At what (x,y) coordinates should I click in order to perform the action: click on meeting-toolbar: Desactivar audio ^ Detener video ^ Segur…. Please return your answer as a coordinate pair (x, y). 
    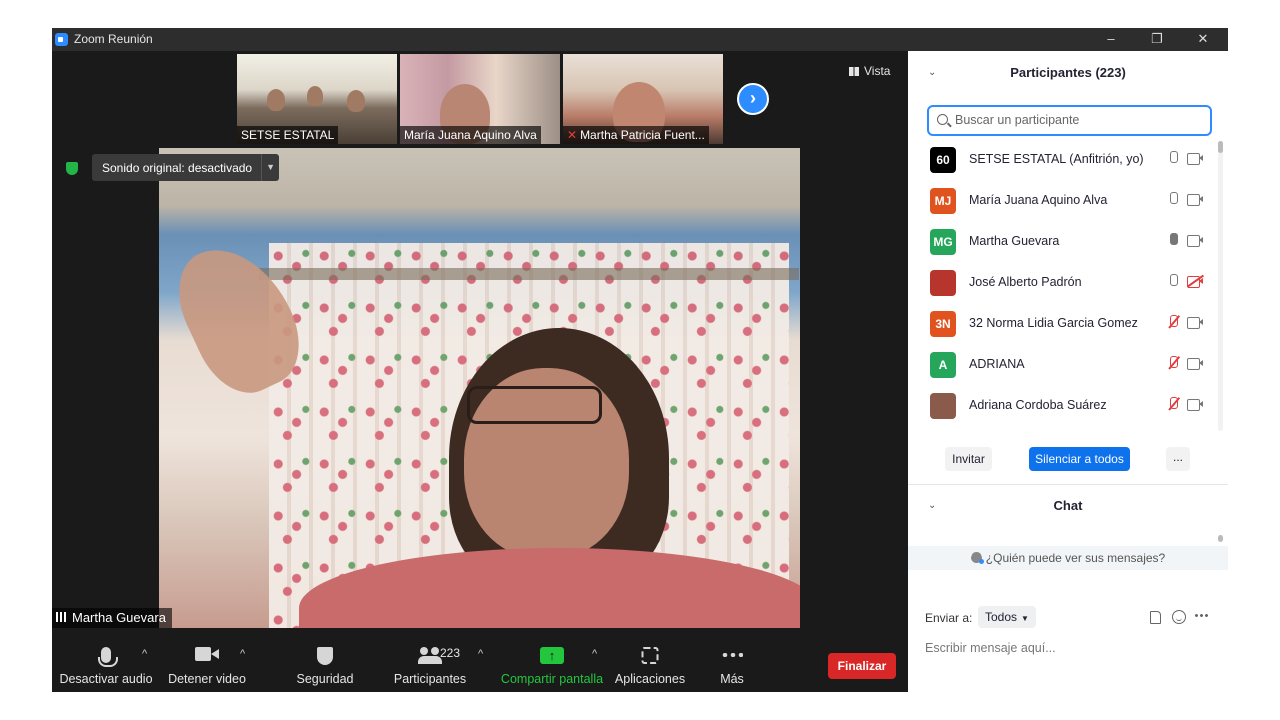
    Looking at the image, I should click on (480, 660).